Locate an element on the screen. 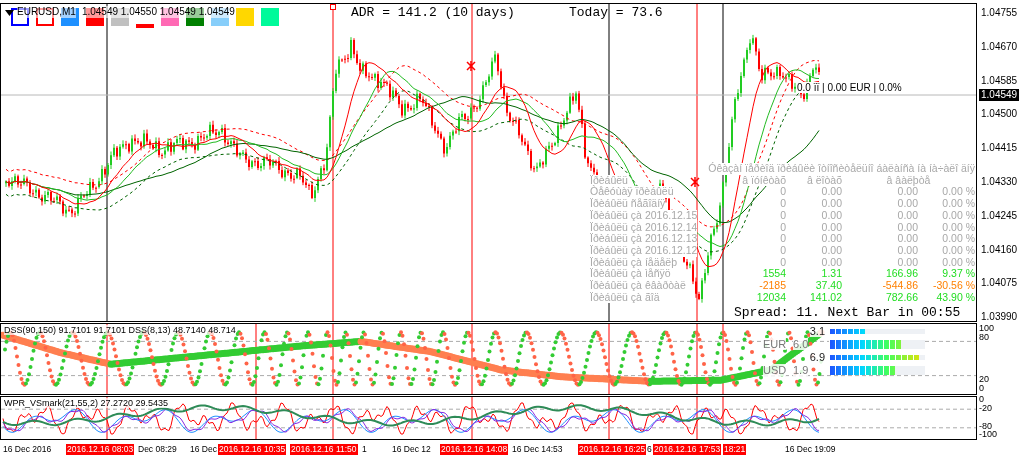  price-label: 1.04075 is located at coordinates (999, 283).